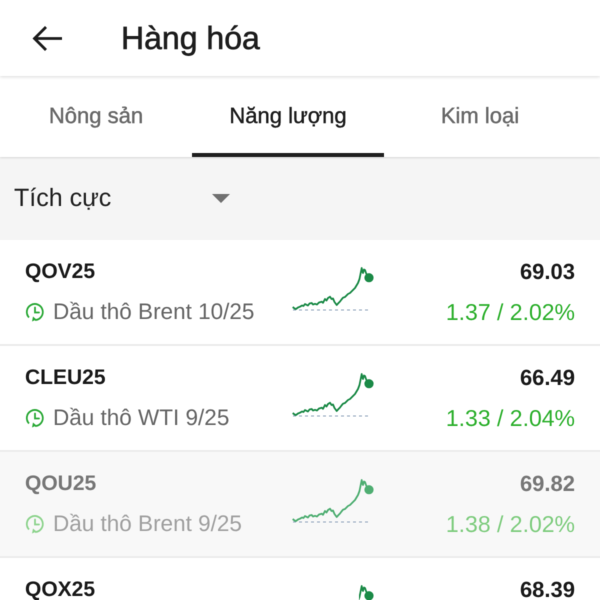 Image resolution: width=600 pixels, height=600 pixels. I want to click on back-arrow-icon, so click(47, 38).